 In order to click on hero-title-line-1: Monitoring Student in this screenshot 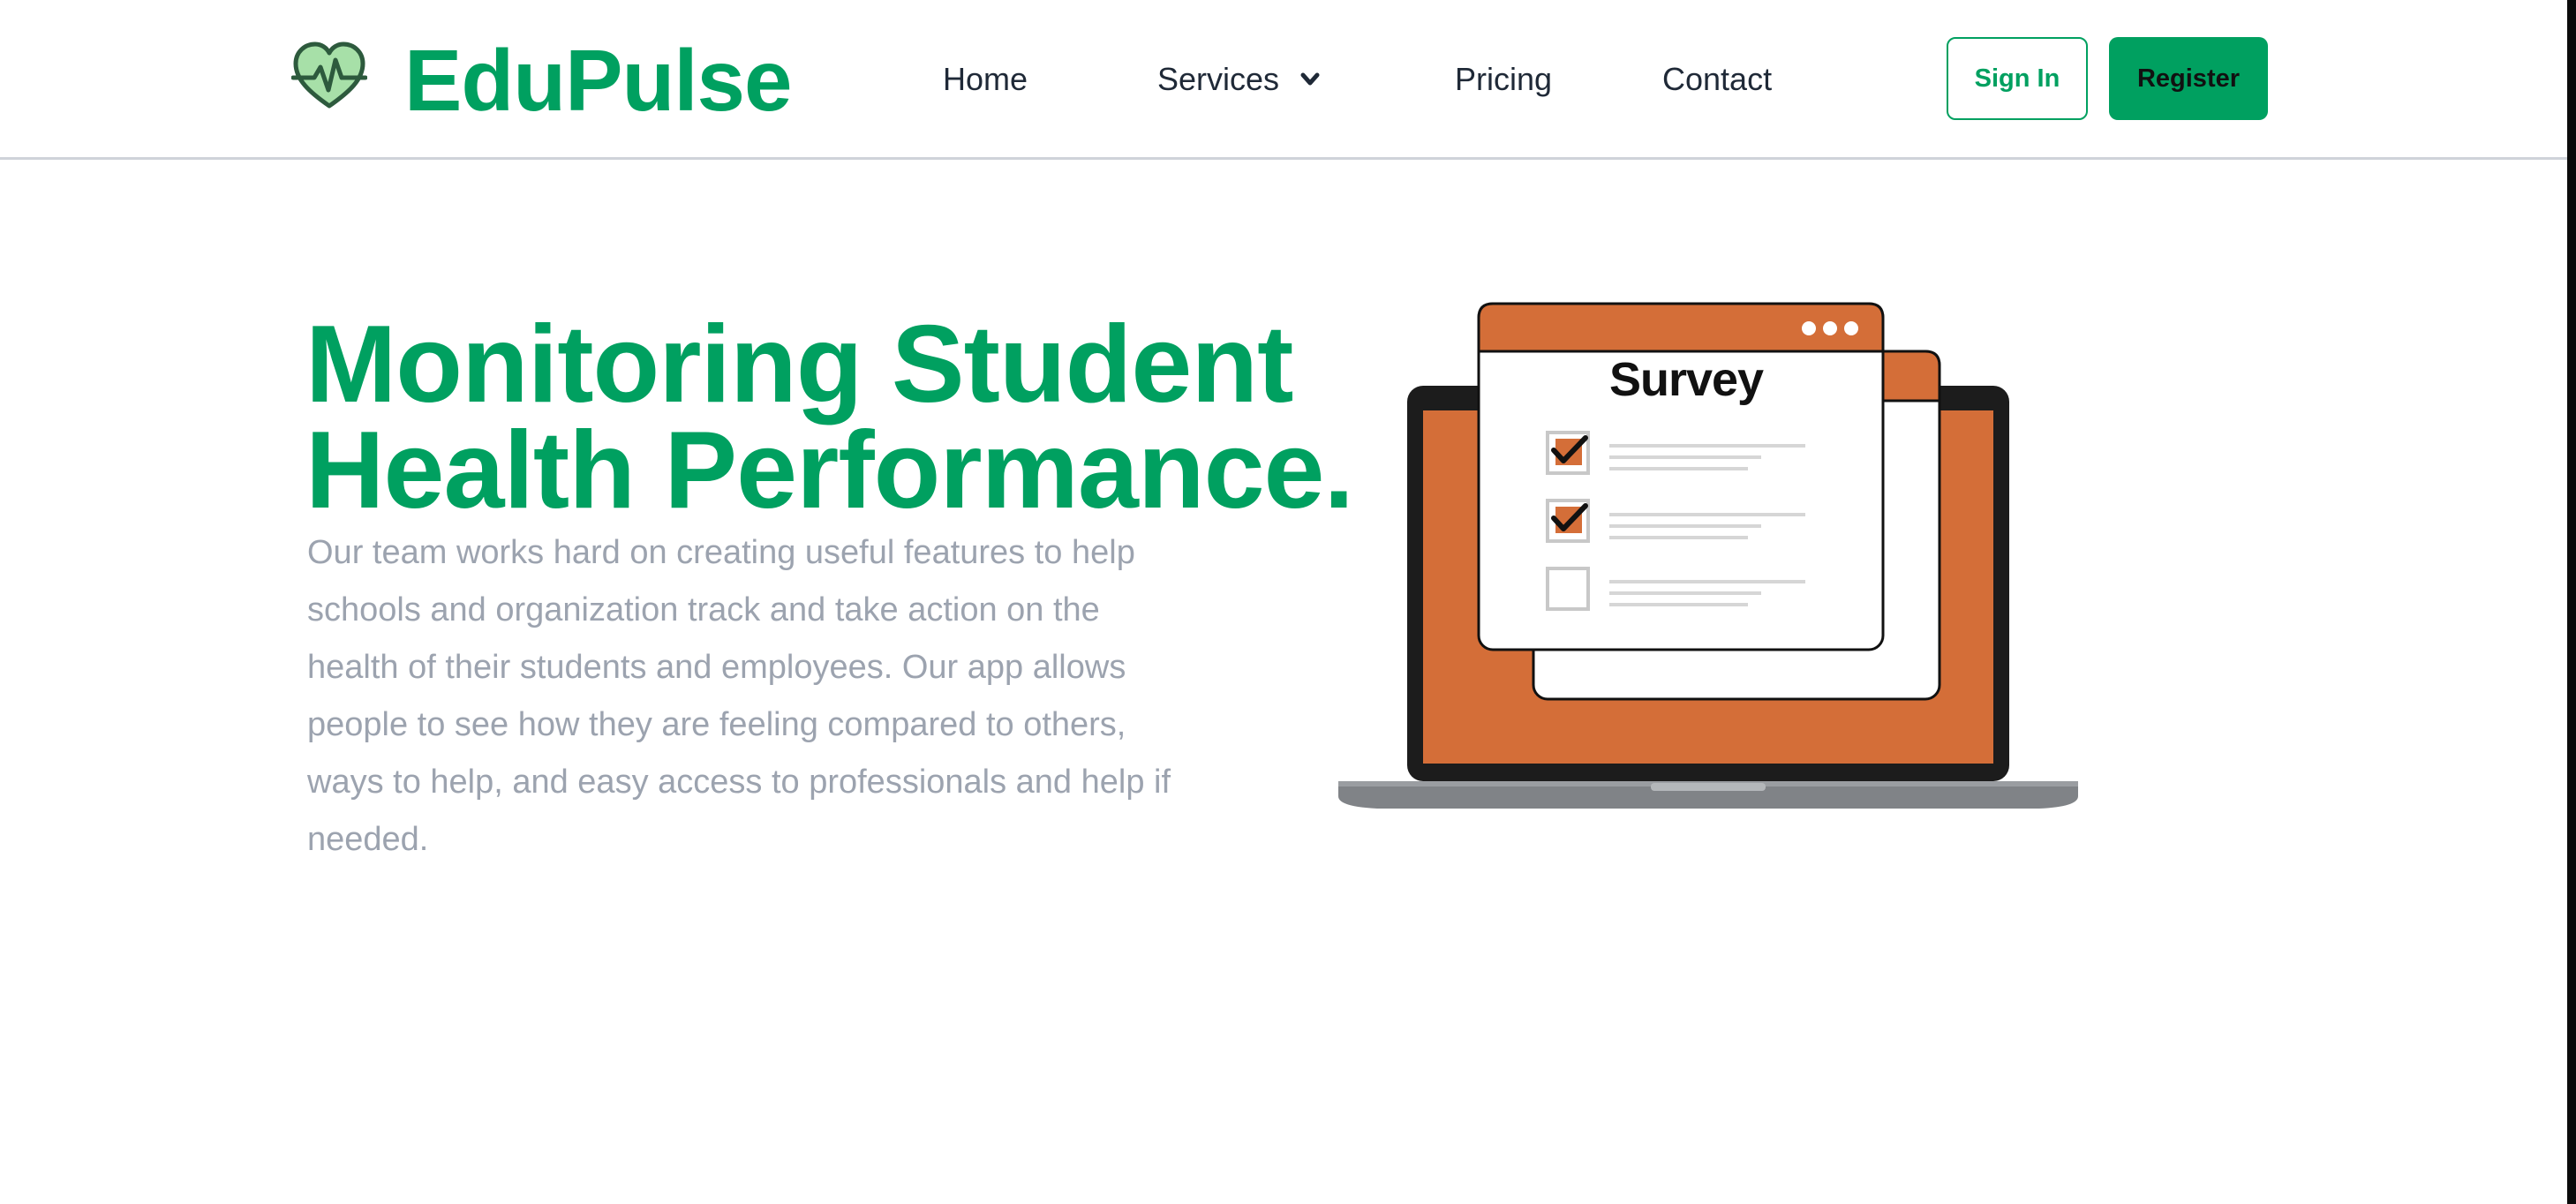, I will do `click(799, 365)`.